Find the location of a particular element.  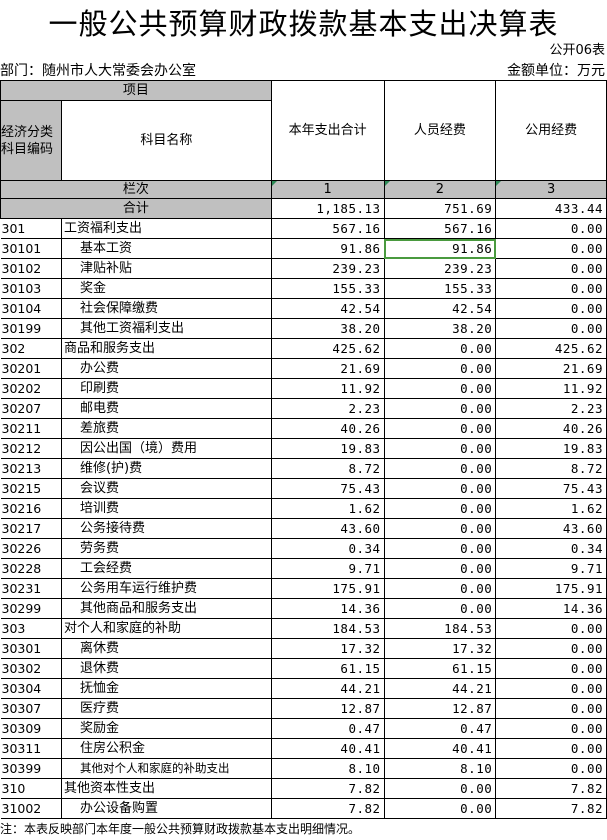

header-public: 公用经费 is located at coordinates (551, 130).